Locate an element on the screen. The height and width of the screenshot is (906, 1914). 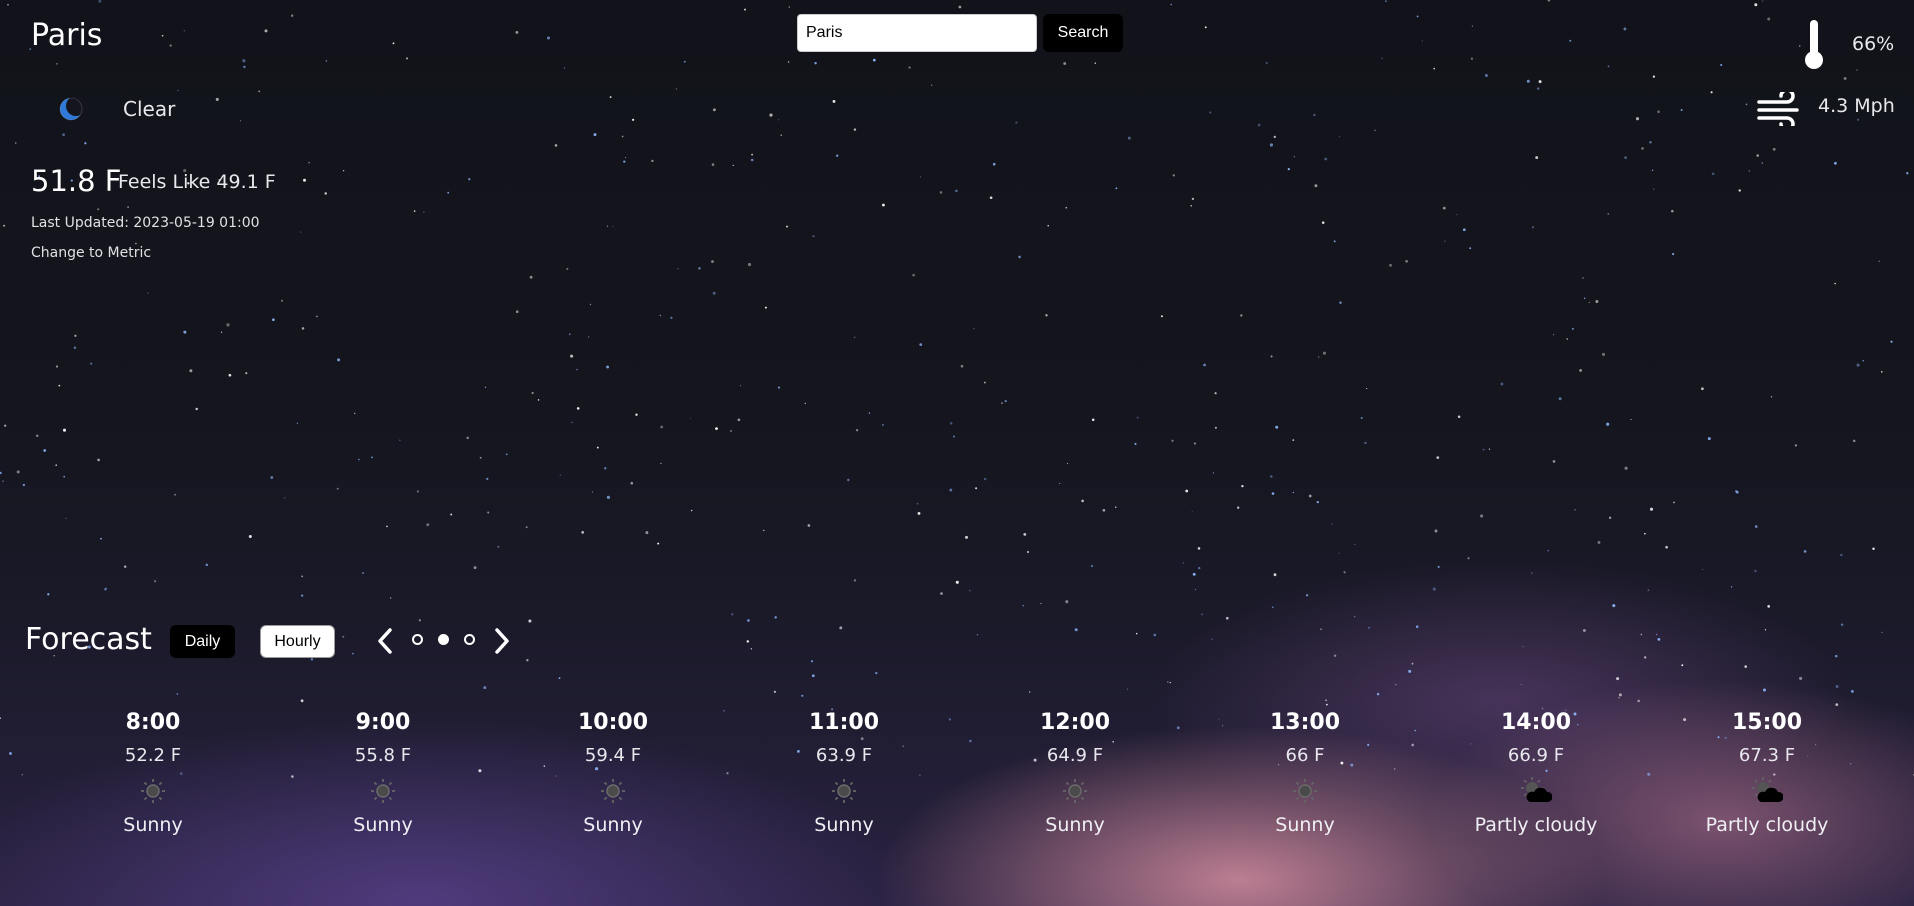
current-temperature: 51.8 F is located at coordinates (76, 181).